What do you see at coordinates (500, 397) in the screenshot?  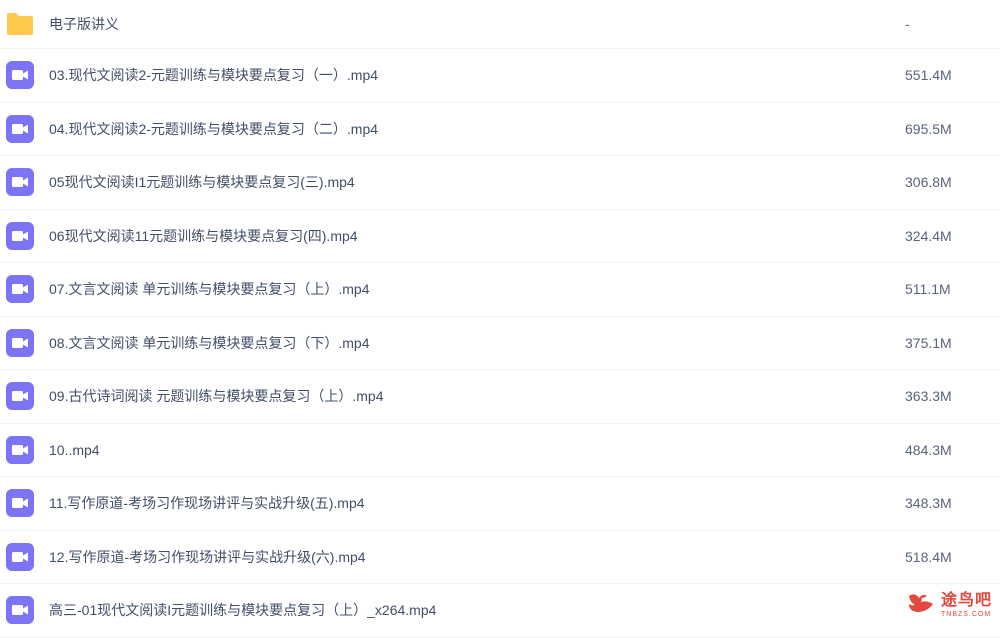 I see `file-row: 09.古代诗词阅读 元题训练与模块要点复习（上）.mp4 363.3M` at bounding box center [500, 397].